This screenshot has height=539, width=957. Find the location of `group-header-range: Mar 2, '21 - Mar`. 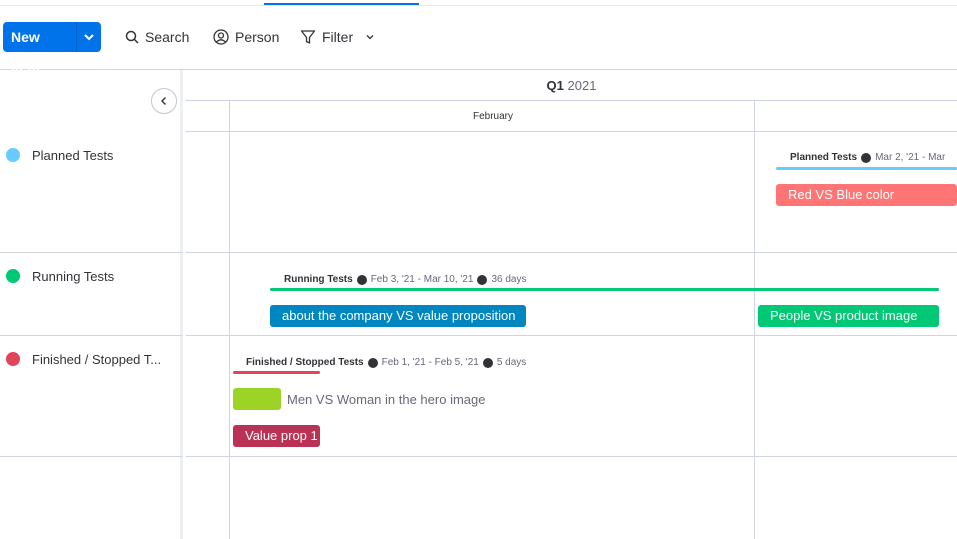

group-header-range: Mar 2, '21 - Mar is located at coordinates (910, 157).